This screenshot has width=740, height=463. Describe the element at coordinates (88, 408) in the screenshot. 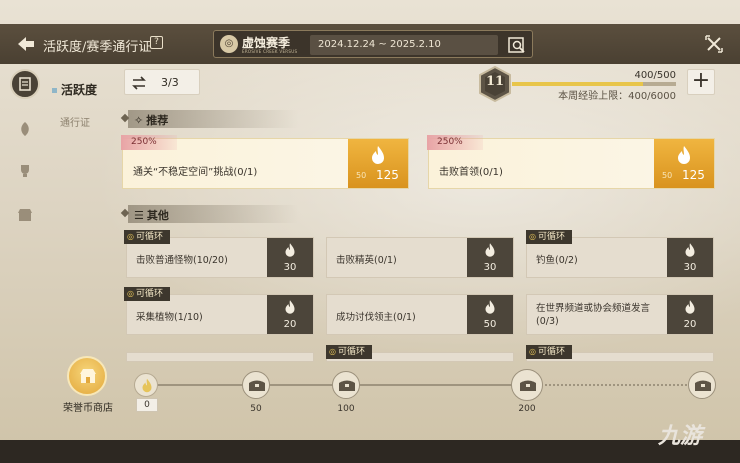

I see `honor-shop-label: 荣誉币商店` at that location.